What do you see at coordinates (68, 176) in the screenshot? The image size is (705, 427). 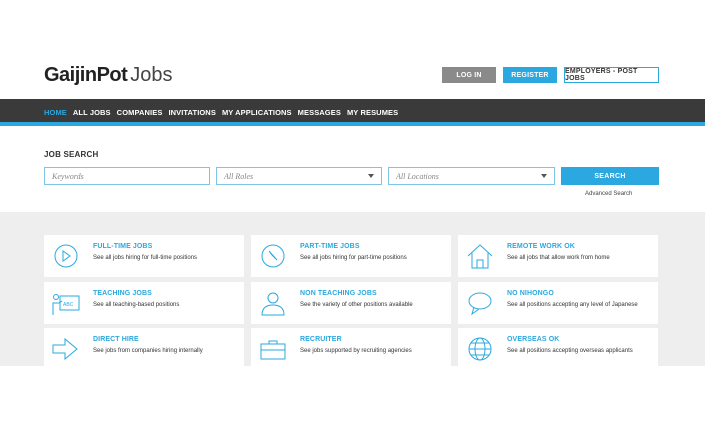 I see `keywords-placeholder: Keywords` at bounding box center [68, 176].